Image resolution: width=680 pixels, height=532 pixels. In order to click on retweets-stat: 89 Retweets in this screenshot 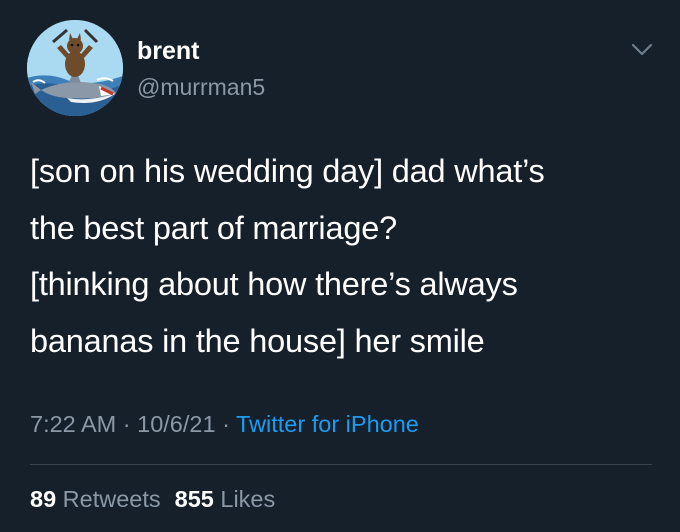, I will do `click(95, 499)`.